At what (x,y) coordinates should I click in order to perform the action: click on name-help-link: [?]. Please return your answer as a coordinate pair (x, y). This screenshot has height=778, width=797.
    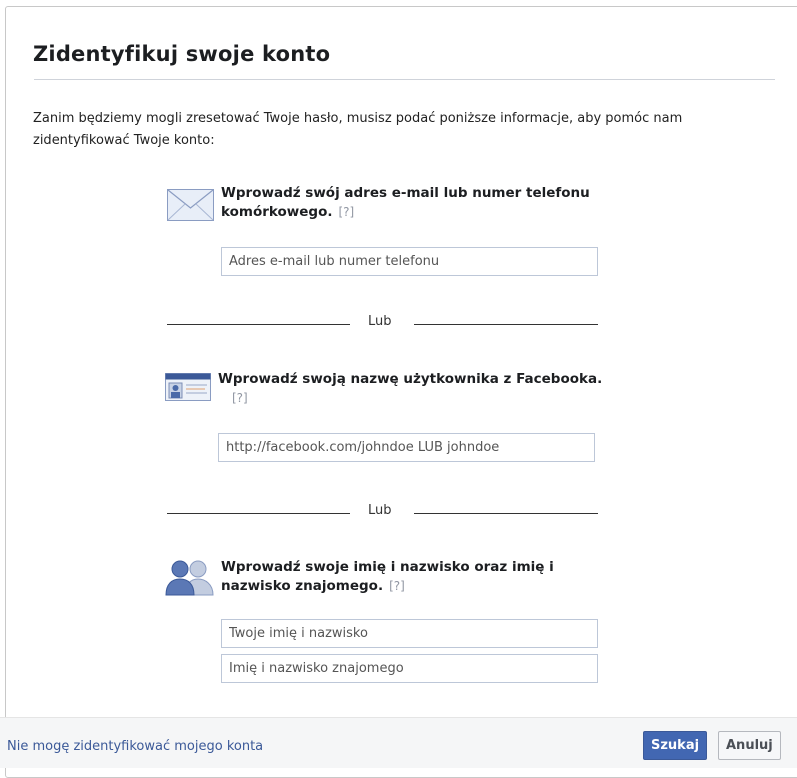
    Looking at the image, I should click on (397, 586).